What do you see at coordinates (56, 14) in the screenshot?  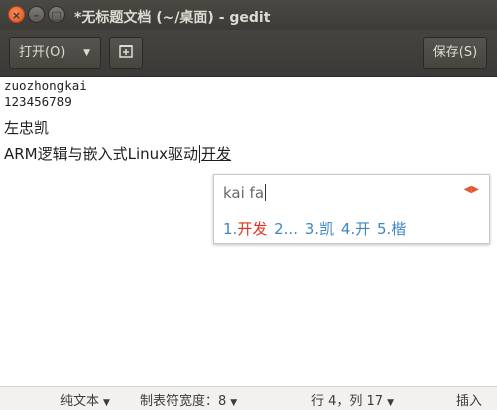 I see `maximize-window-button: □` at bounding box center [56, 14].